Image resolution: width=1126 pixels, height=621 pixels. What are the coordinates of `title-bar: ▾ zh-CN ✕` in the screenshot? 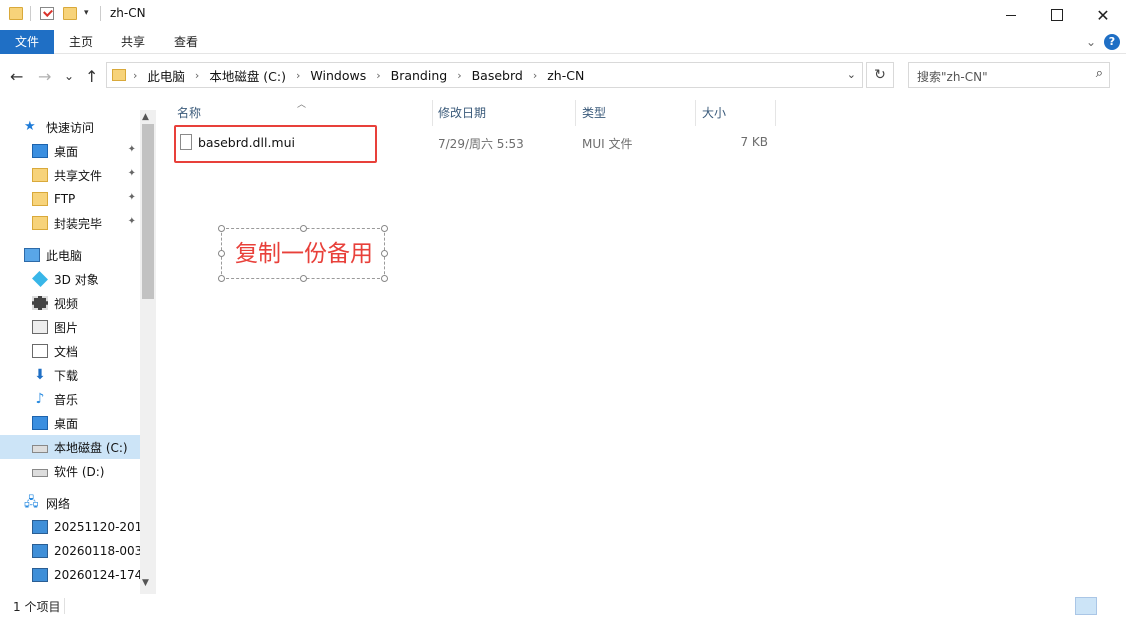 It's located at (563, 15).